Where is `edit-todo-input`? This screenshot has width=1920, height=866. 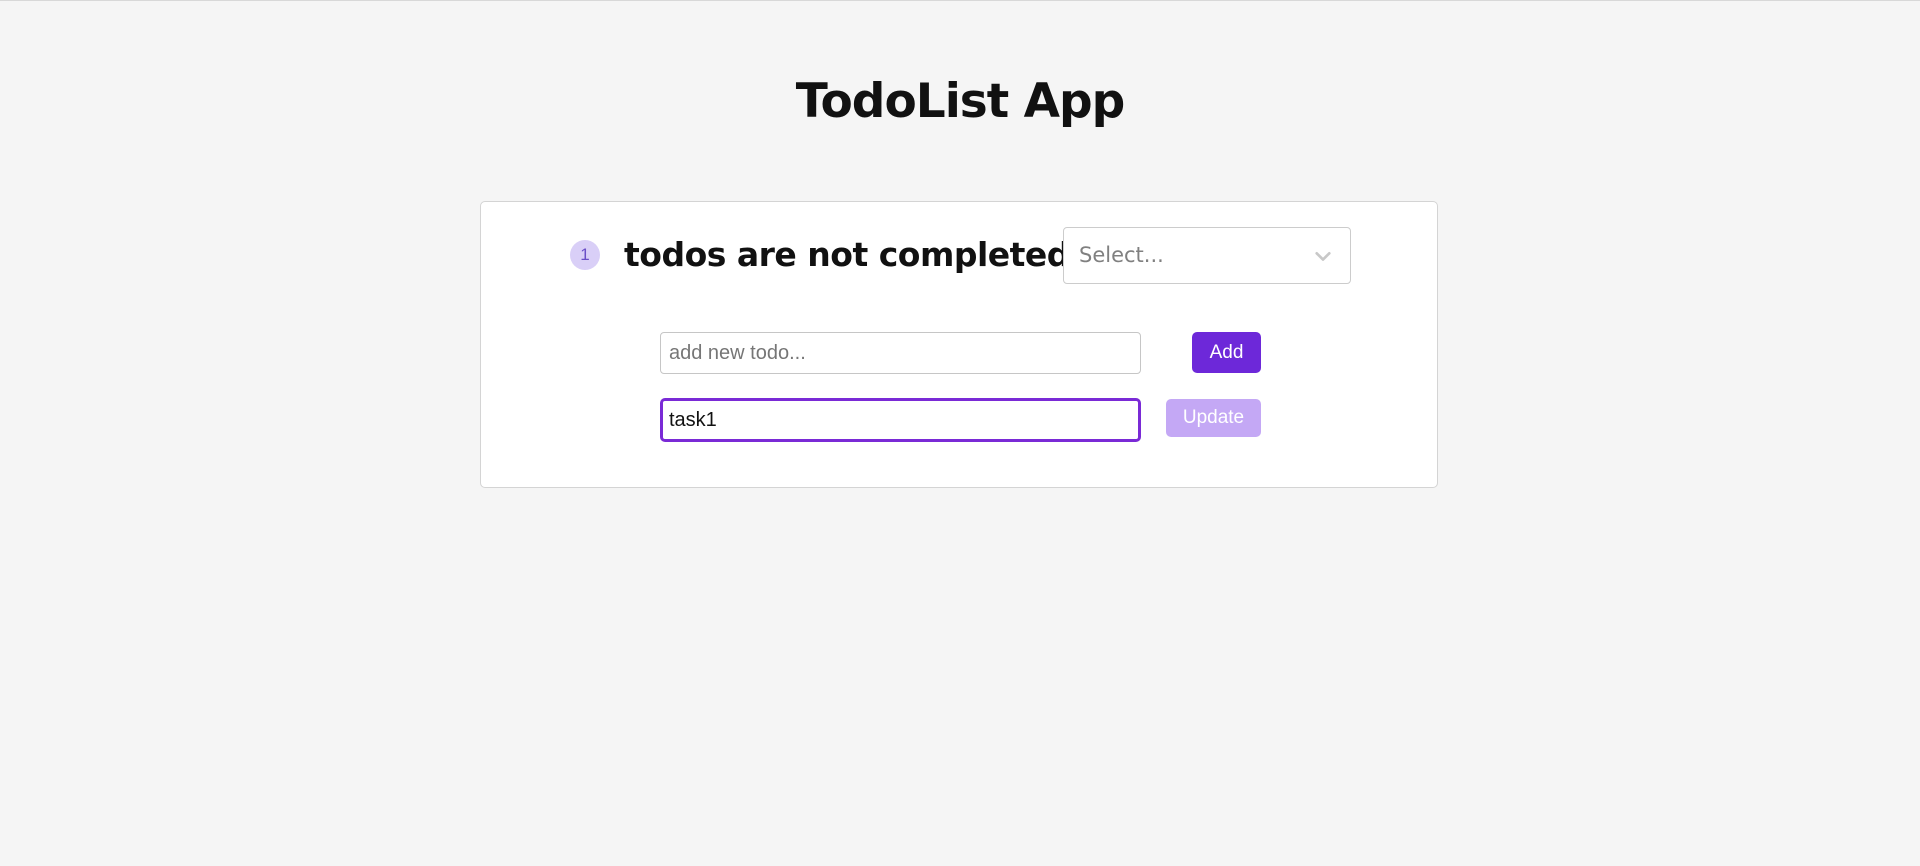 edit-todo-input is located at coordinates (900, 420).